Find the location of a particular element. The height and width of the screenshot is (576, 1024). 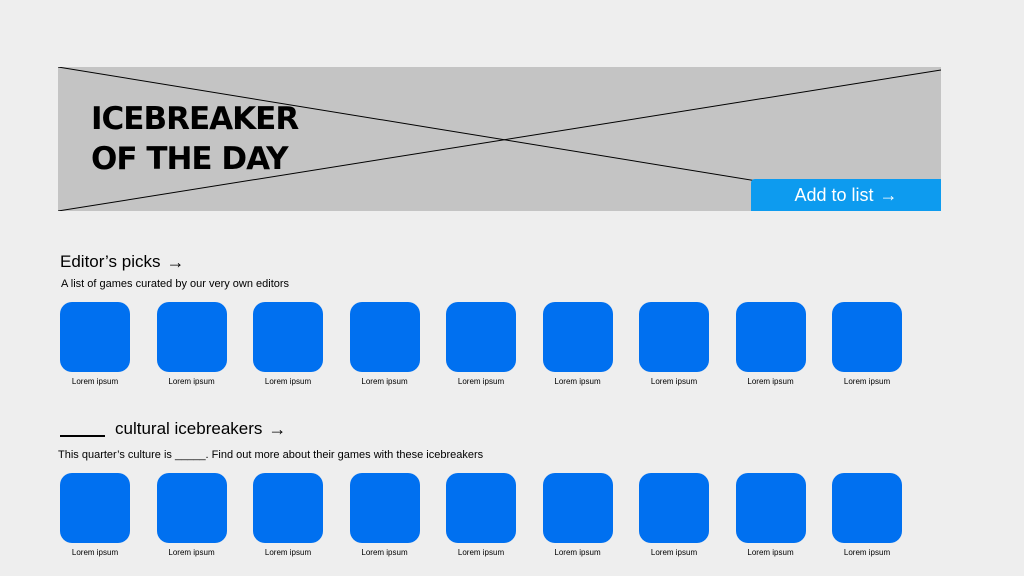

add-to-list-button: Add to list → is located at coordinates (846, 195).